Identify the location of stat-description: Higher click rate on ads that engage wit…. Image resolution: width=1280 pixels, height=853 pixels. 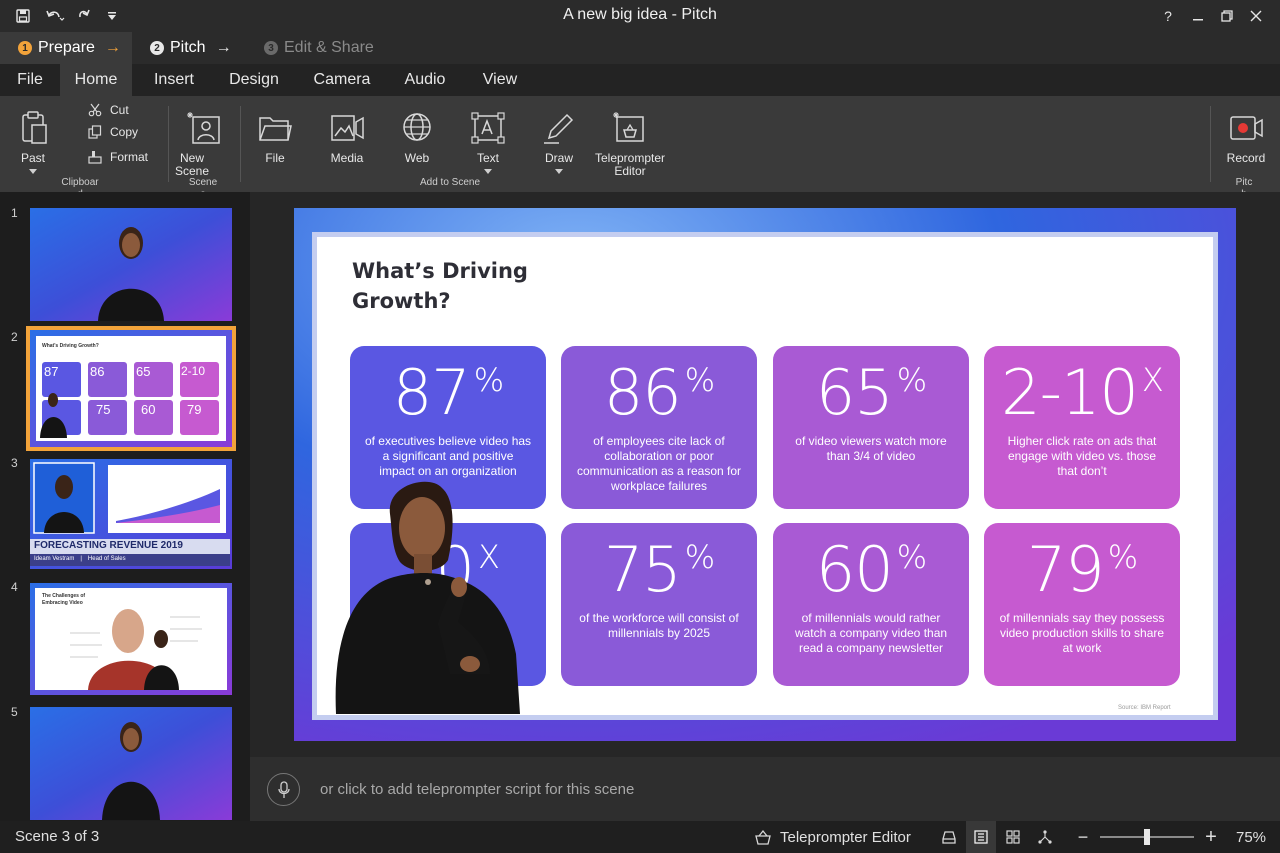
(1082, 456).